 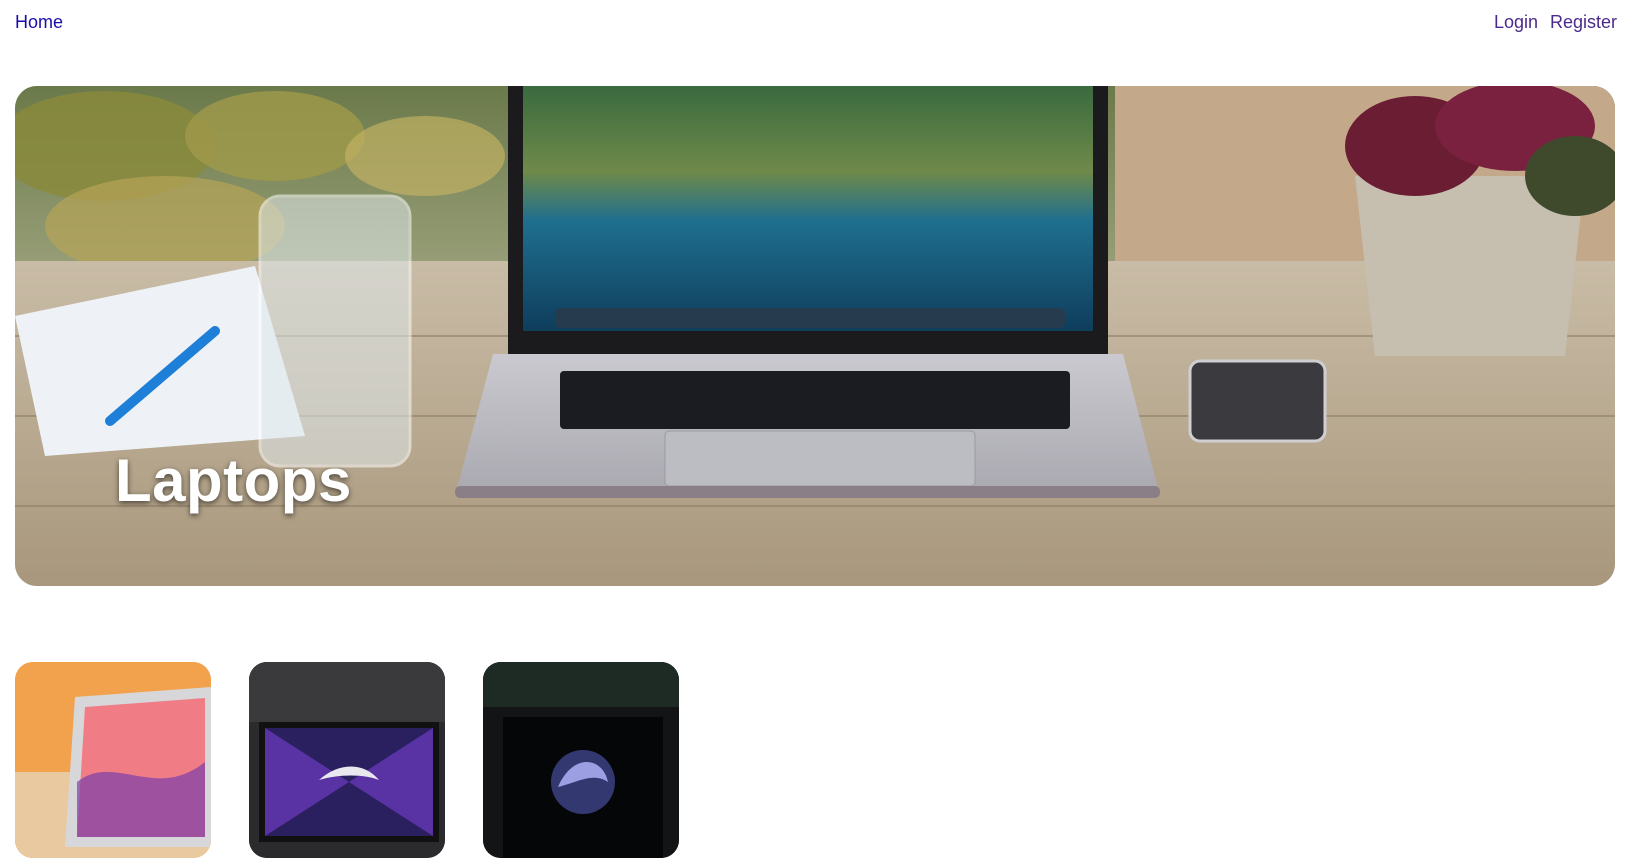 I want to click on category-cards, so click(x=365, y=760).